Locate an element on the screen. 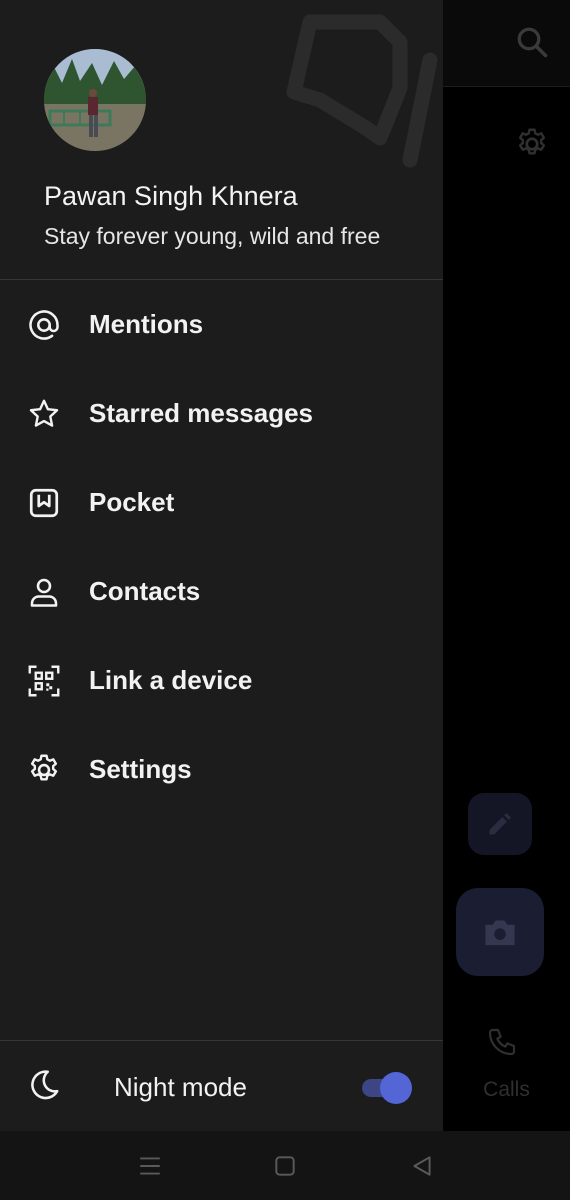  menu-label-contacts: Contacts is located at coordinates (145, 591).